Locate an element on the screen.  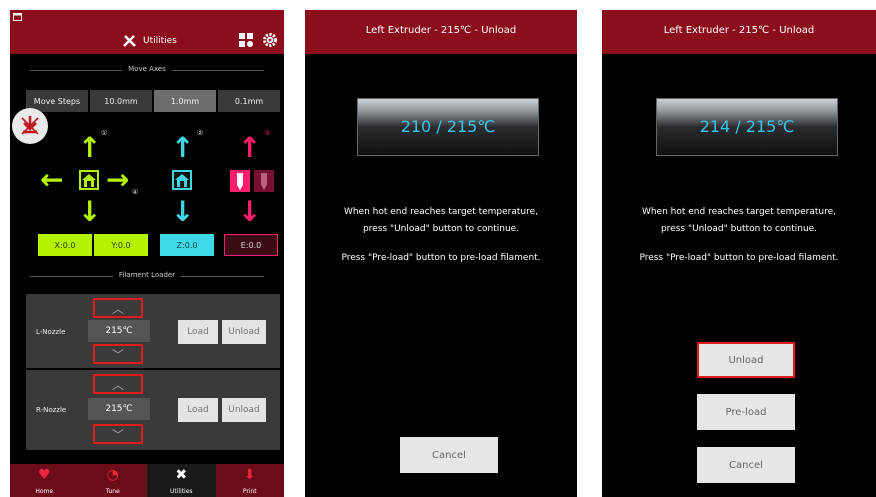
disable-motors-icon is located at coordinates (30, 126).